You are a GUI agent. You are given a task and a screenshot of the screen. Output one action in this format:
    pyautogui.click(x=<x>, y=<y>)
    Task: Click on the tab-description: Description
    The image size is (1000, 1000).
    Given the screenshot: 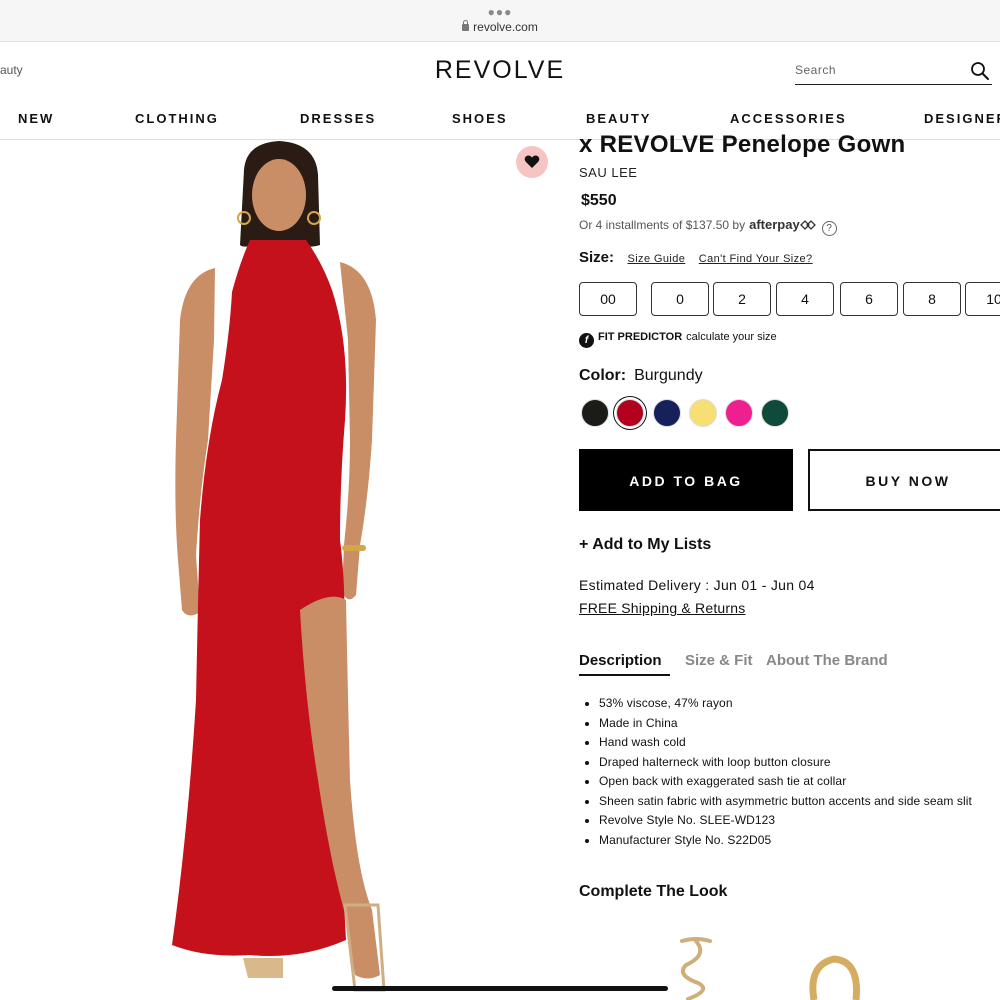 What is the action you would take?
    pyautogui.click(x=620, y=660)
    